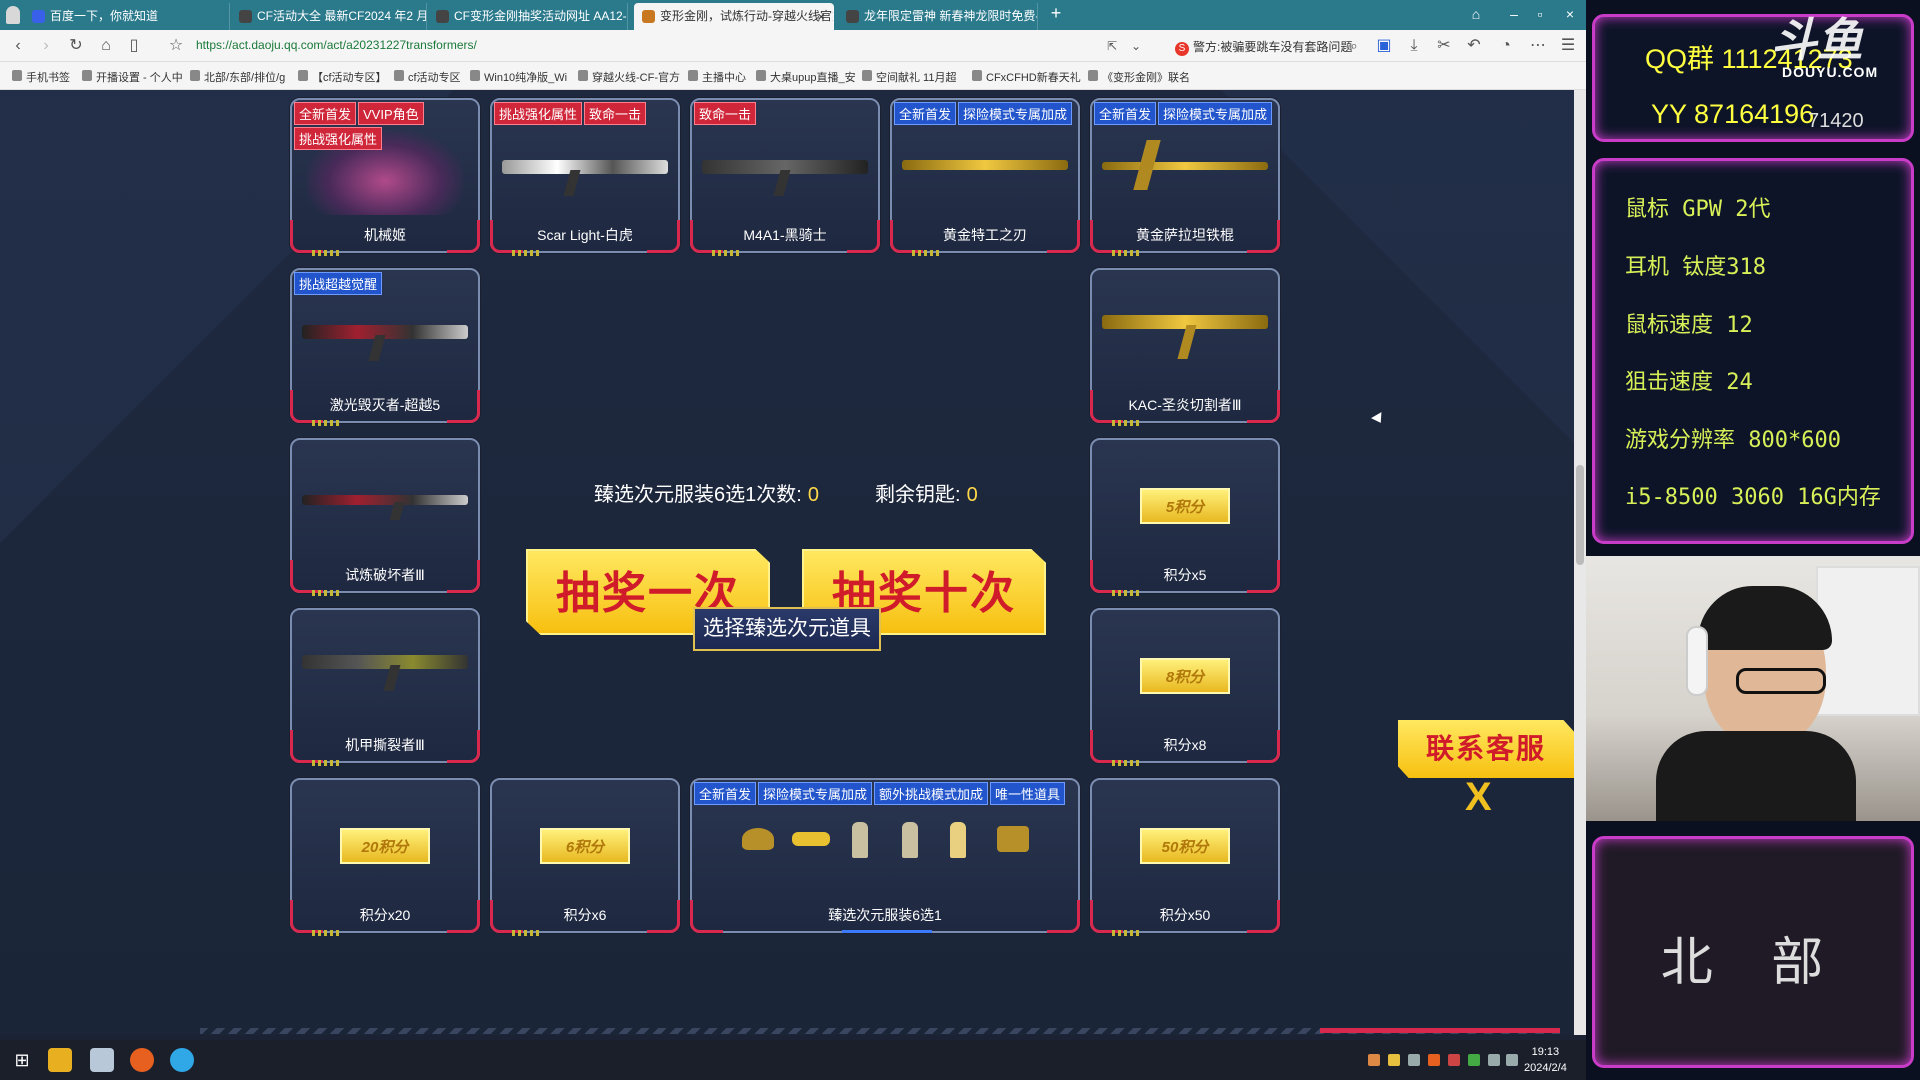  I want to click on clock: 19:13 2024/2/4, so click(1545, 1060).